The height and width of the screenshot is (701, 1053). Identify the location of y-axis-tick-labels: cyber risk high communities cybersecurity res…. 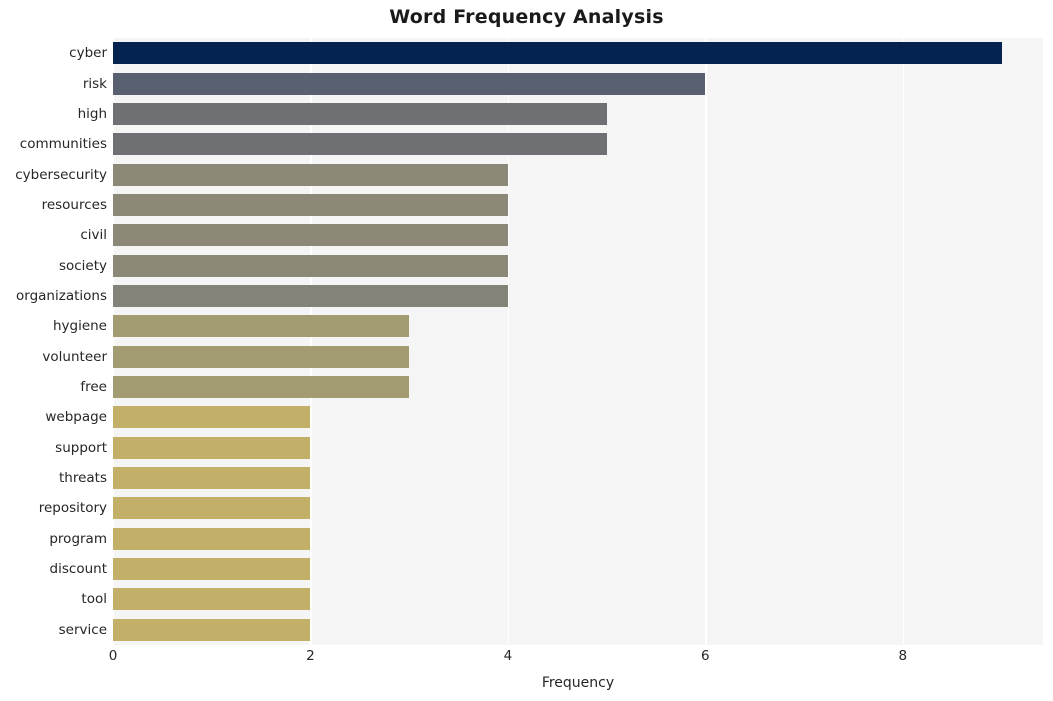
(53, 341).